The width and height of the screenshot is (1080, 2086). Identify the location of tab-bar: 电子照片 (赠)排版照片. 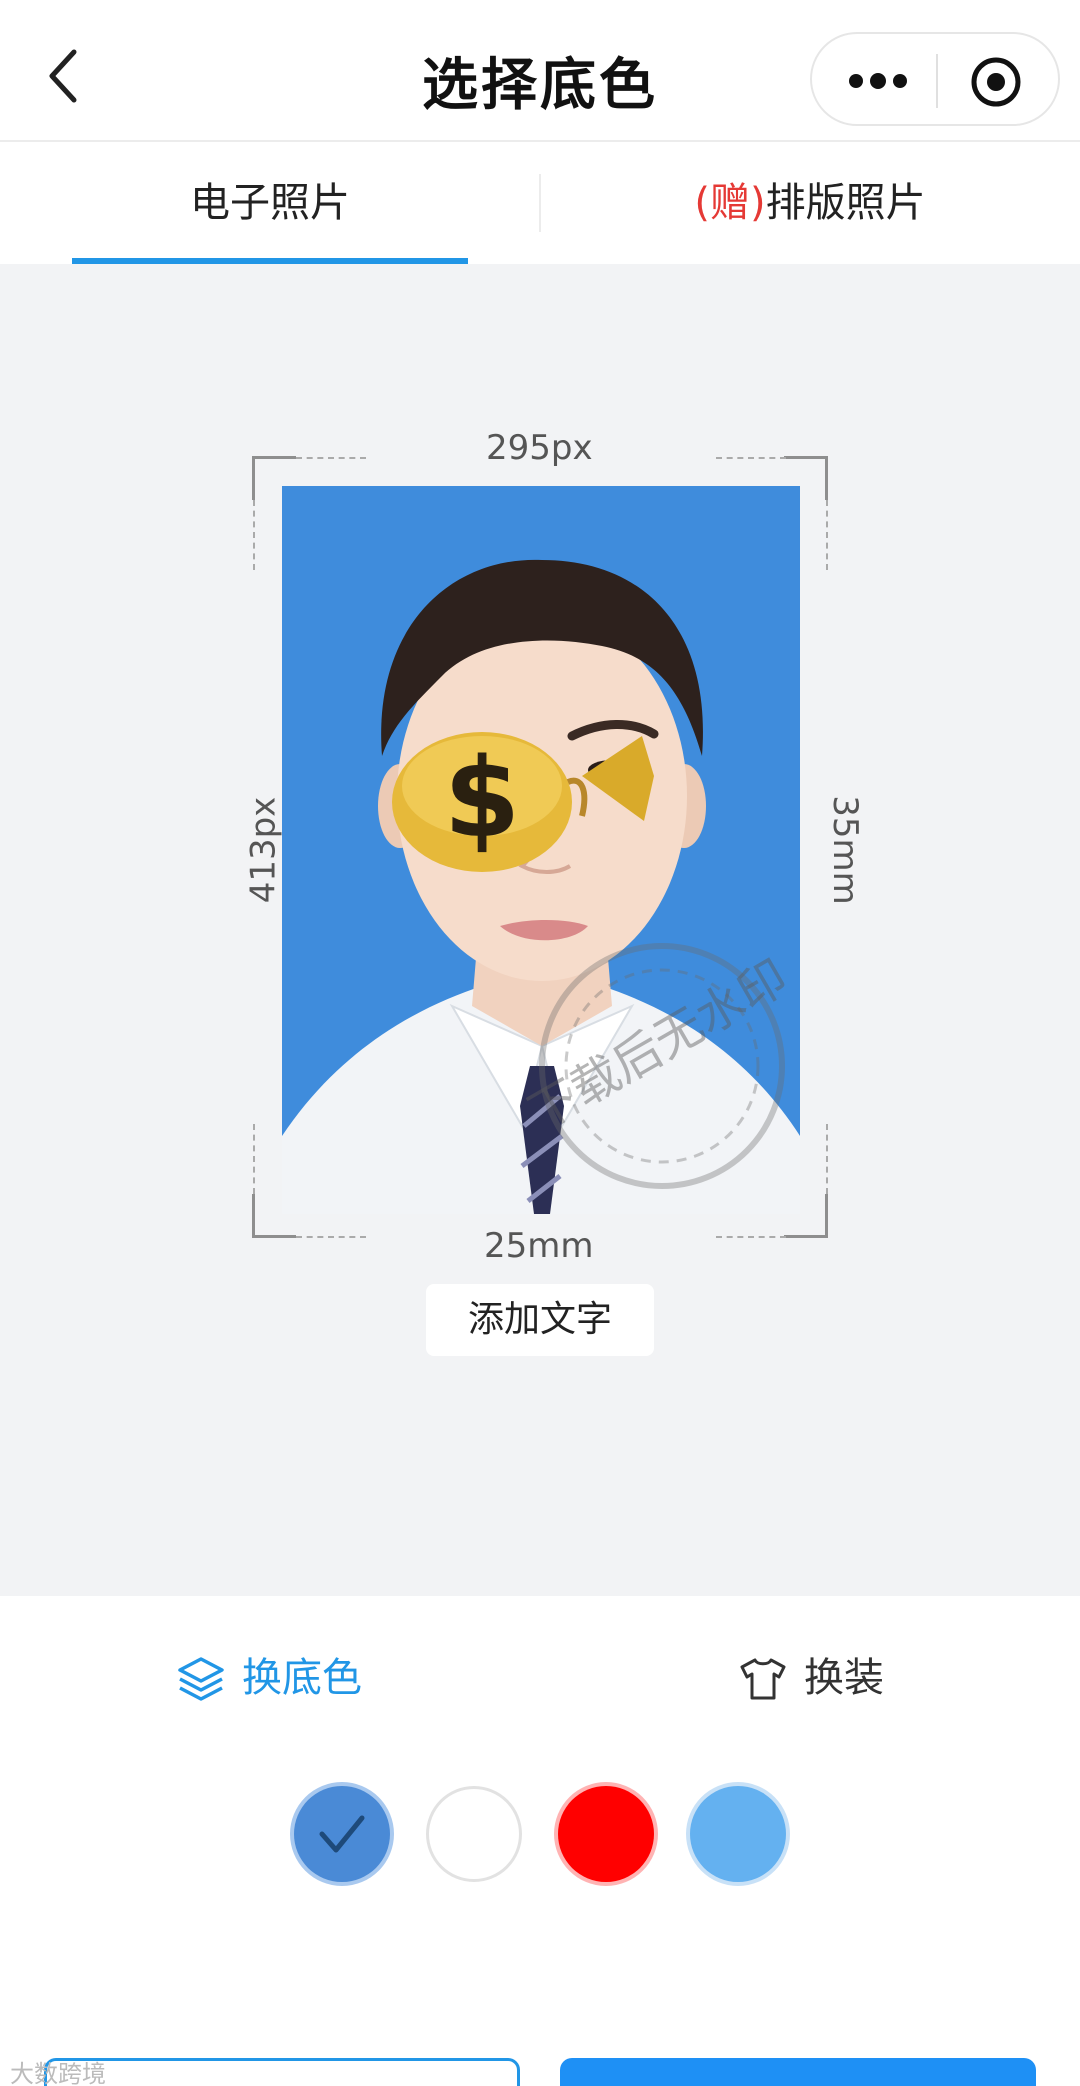
(540, 203).